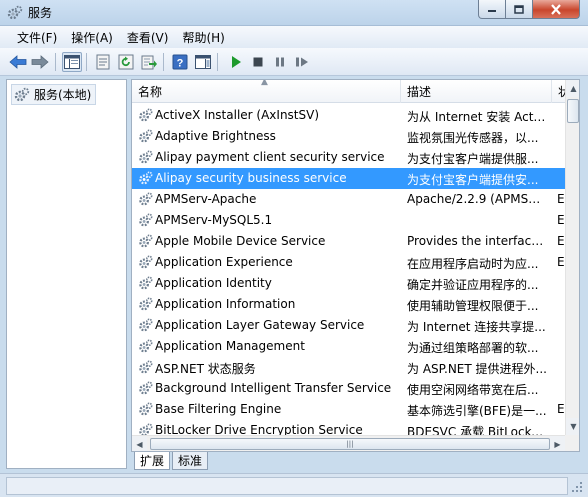 The width and height of the screenshot is (588, 497). Describe the element at coordinates (203, 37) in the screenshot. I see `menu-help: 帮助(H)` at that location.